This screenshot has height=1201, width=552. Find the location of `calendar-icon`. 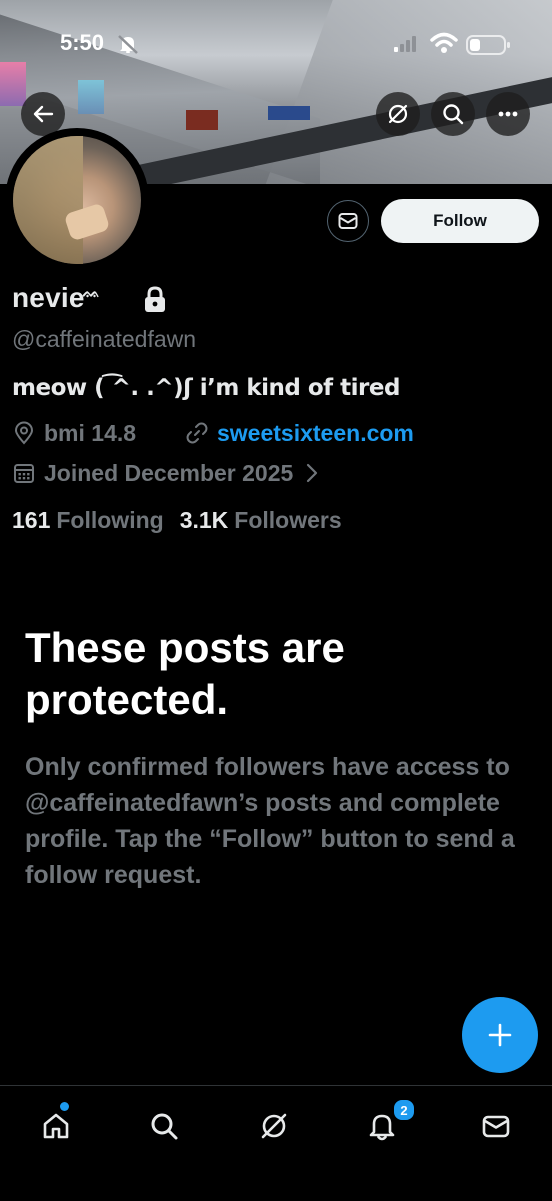

calendar-icon is located at coordinates (24, 473).